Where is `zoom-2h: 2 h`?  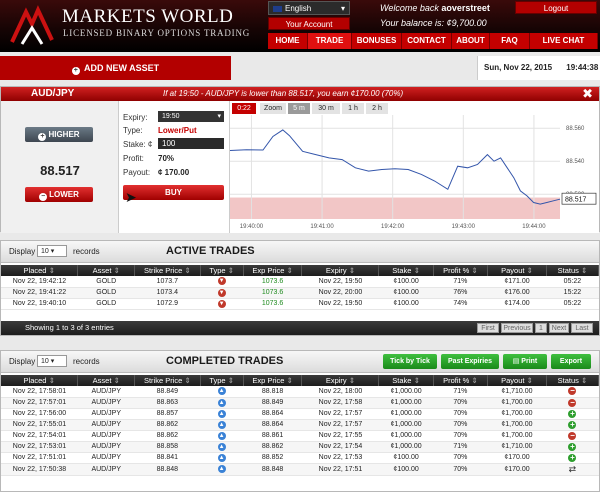 zoom-2h: 2 h is located at coordinates (377, 108).